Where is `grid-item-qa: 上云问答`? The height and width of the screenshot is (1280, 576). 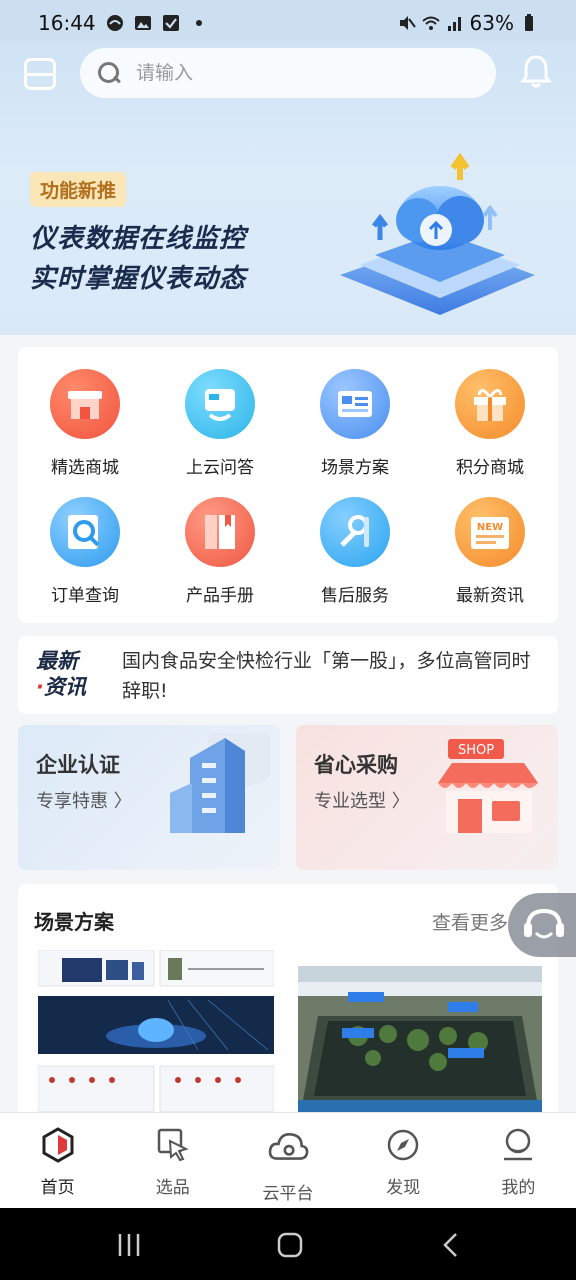 grid-item-qa: 上云问答 is located at coordinates (220, 423).